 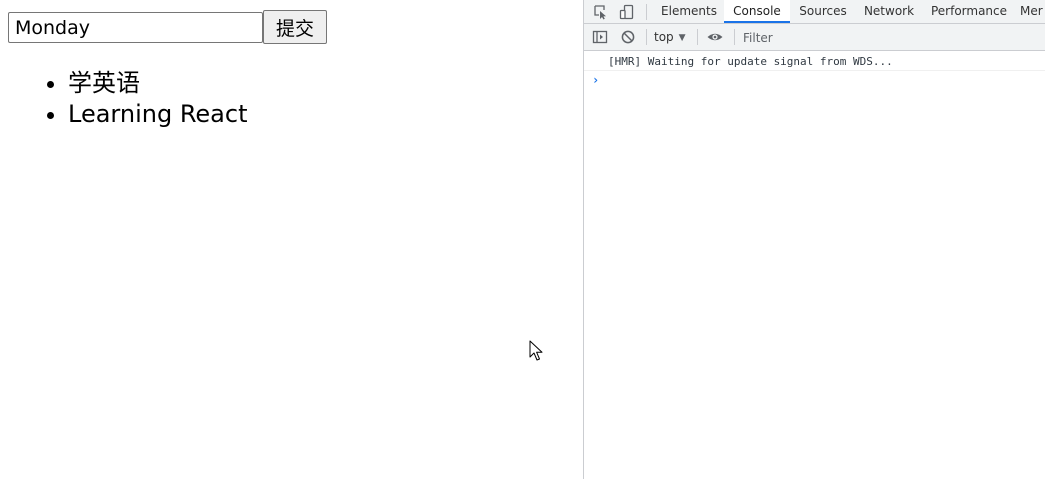 I want to click on todo-item: 学英语, so click(x=158, y=83).